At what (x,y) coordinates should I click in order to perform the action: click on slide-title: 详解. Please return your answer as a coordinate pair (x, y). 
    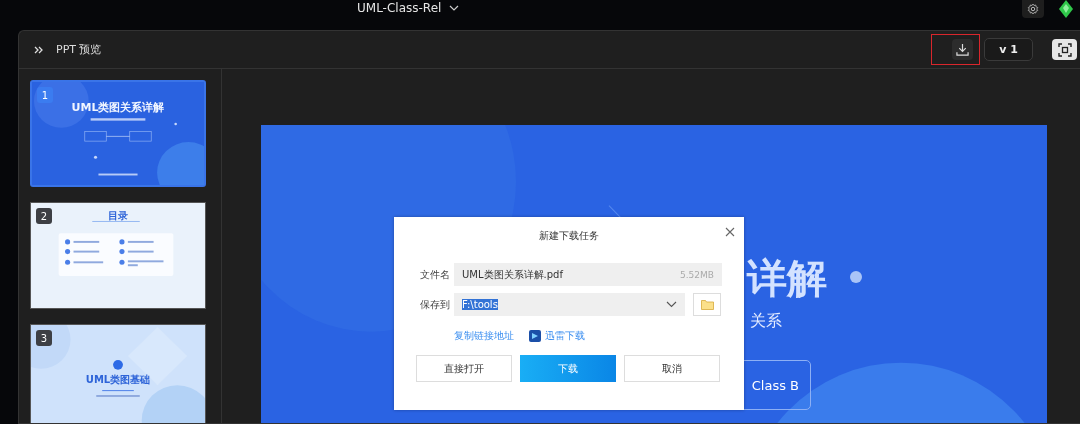
    Looking at the image, I should click on (787, 278).